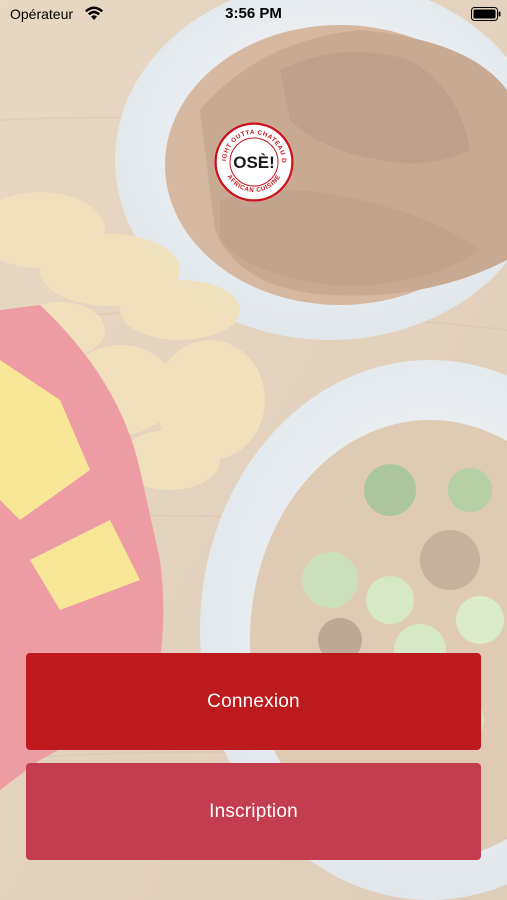 Image resolution: width=507 pixels, height=900 pixels. I want to click on status-time: 3:56 PM, so click(253, 13).